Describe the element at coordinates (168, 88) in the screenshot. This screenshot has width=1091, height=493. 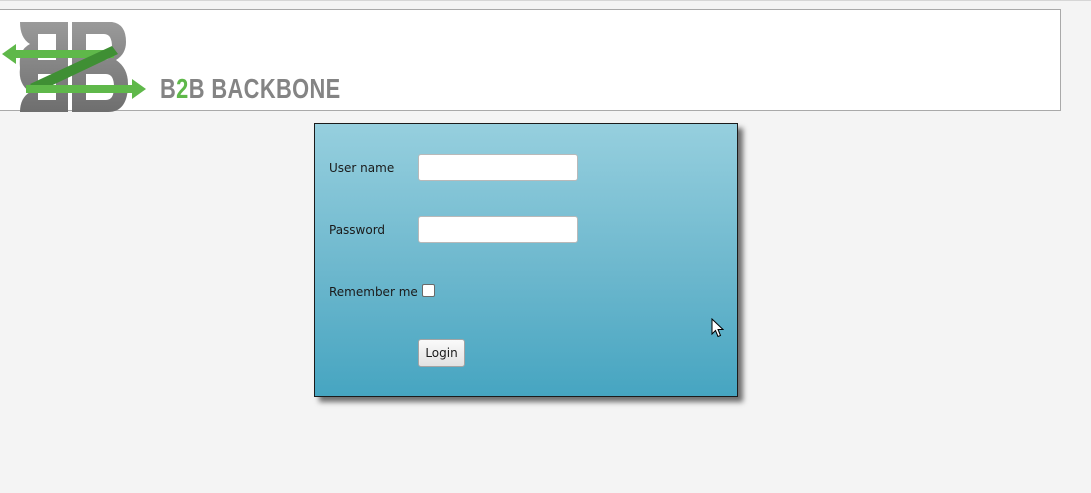
I see `brand-prefix: B` at that location.